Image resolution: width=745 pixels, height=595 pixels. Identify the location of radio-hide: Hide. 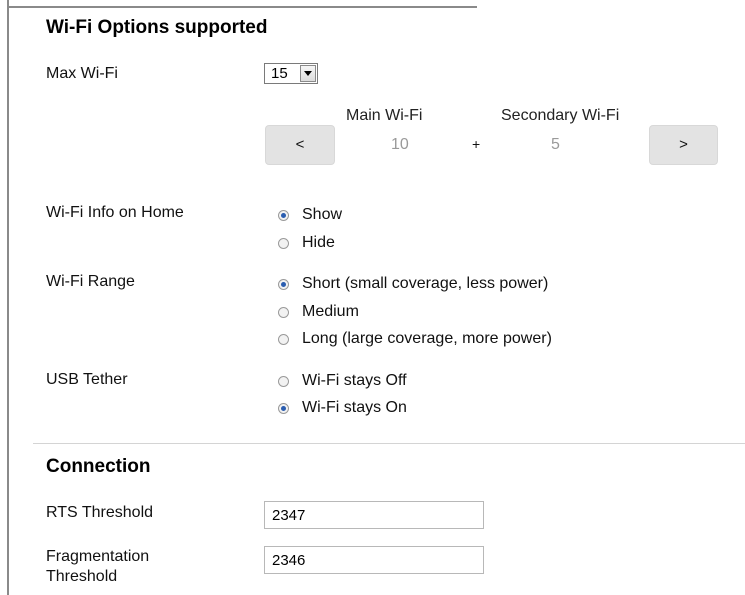
(306, 243).